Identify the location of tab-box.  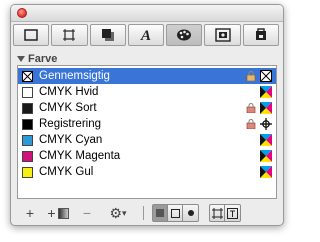
(69, 35).